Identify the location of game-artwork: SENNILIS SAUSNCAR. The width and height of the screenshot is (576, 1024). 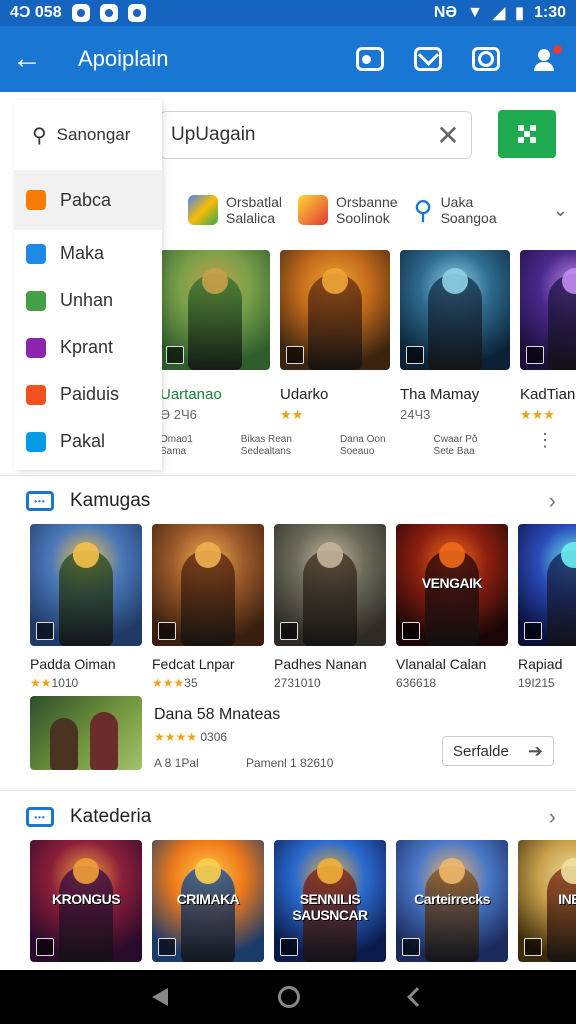
(330, 901).